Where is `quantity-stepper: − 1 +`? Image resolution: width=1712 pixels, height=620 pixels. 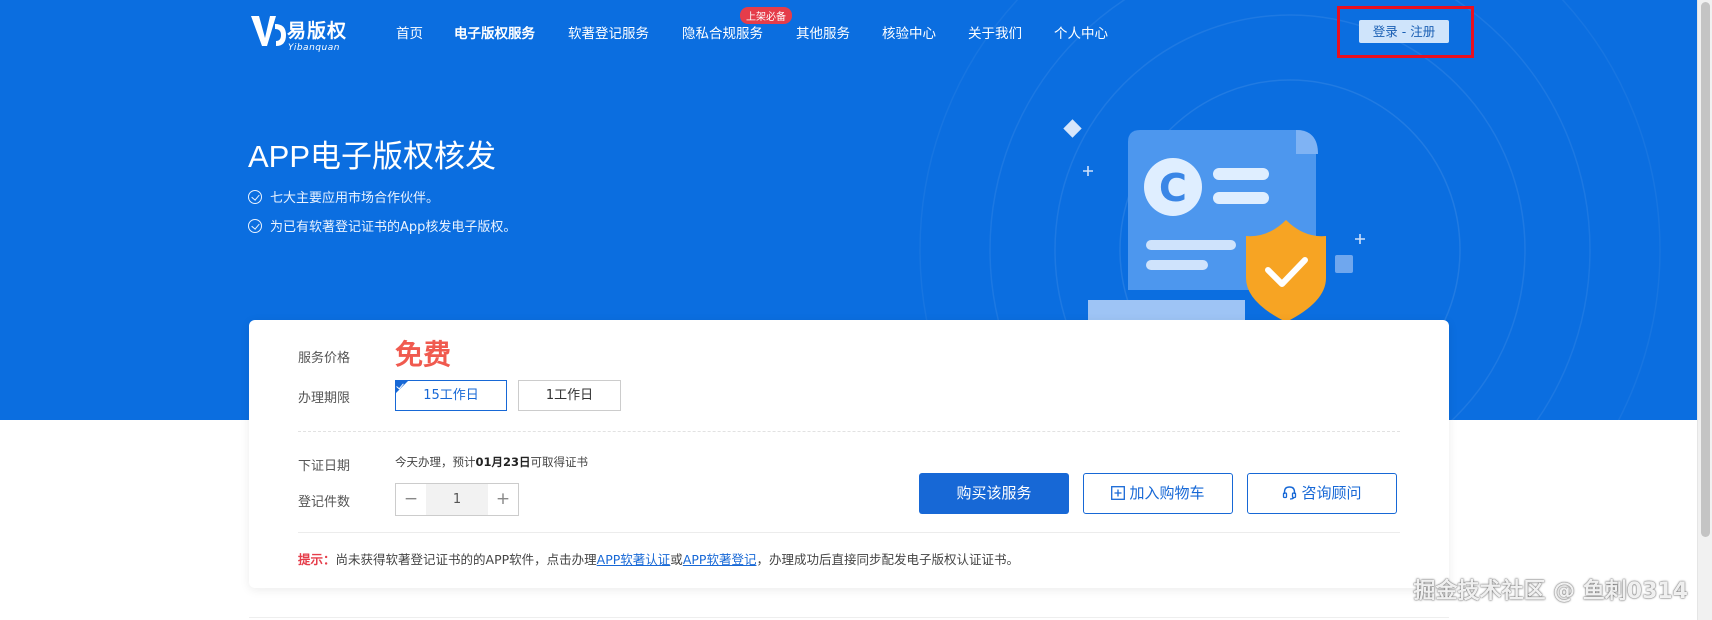 quantity-stepper: − 1 + is located at coordinates (457, 499).